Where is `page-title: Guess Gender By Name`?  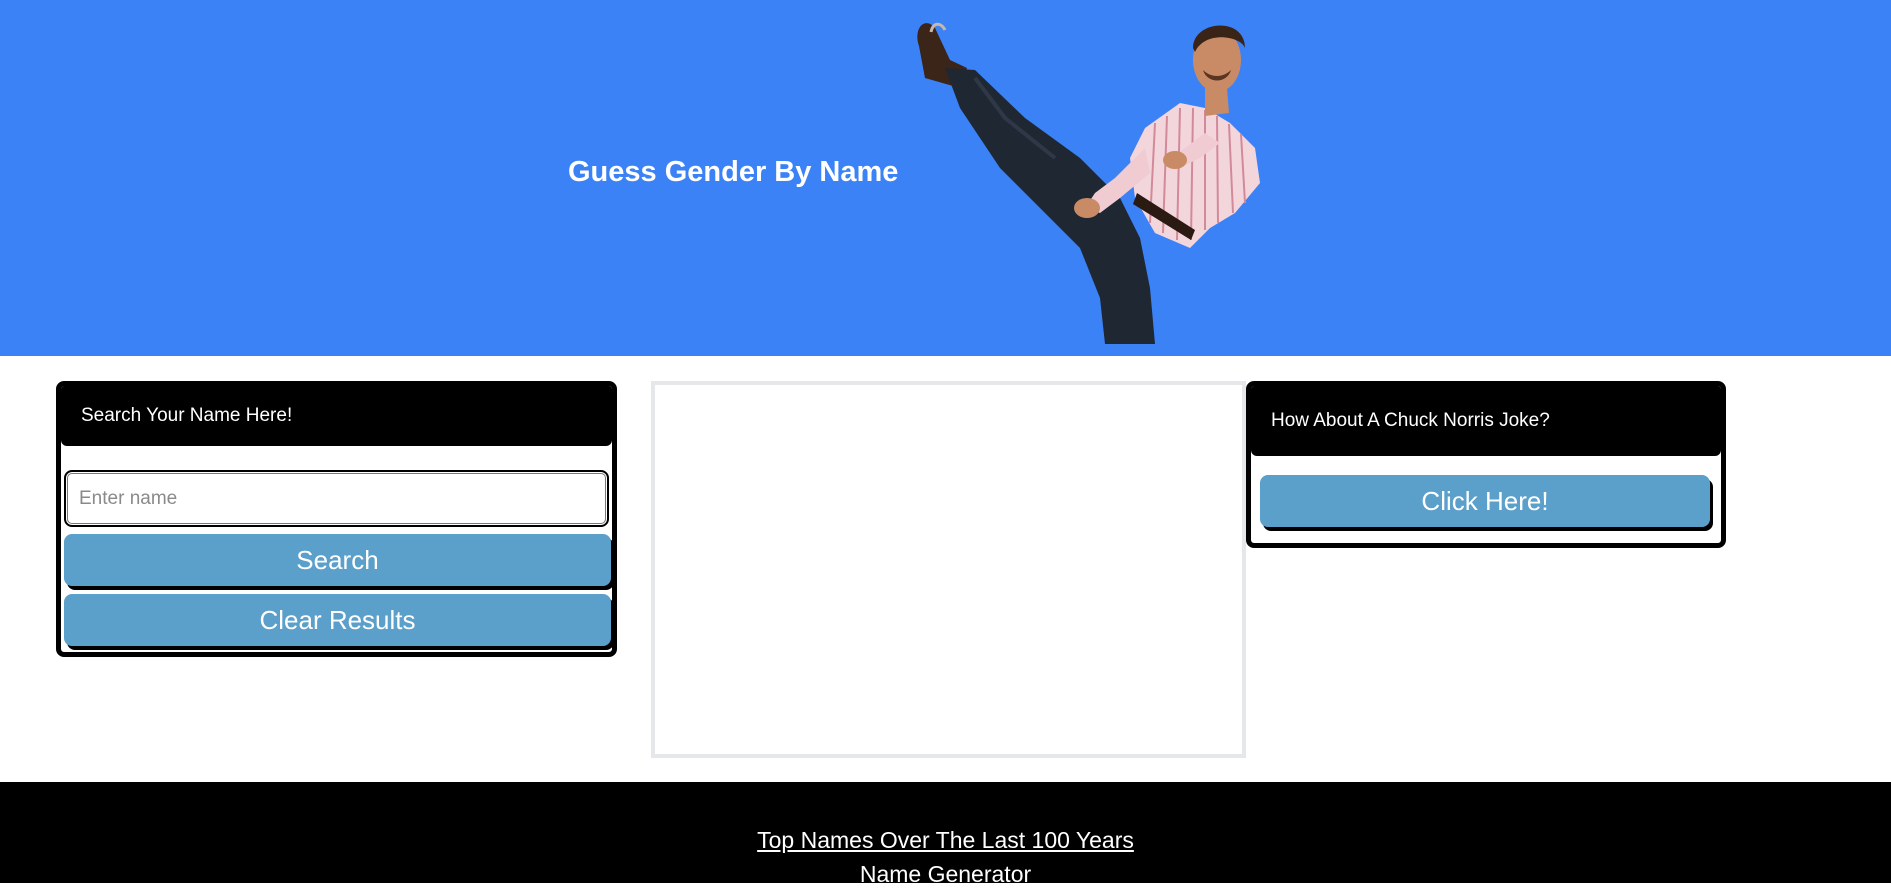
page-title: Guess Gender By Name is located at coordinates (733, 172).